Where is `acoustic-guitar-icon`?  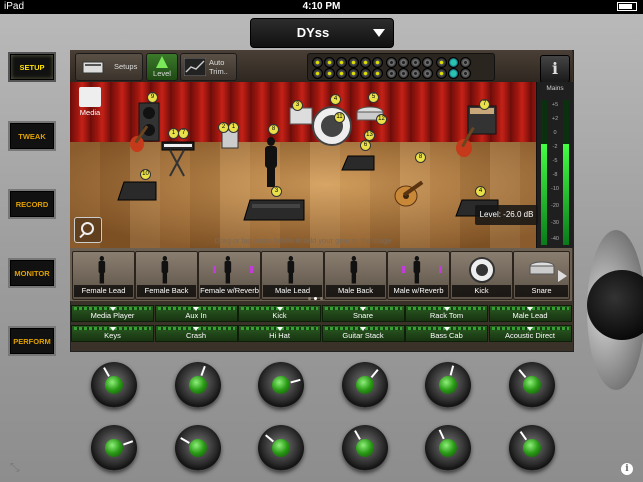 acoustic-guitar-icon is located at coordinates (417, 190).